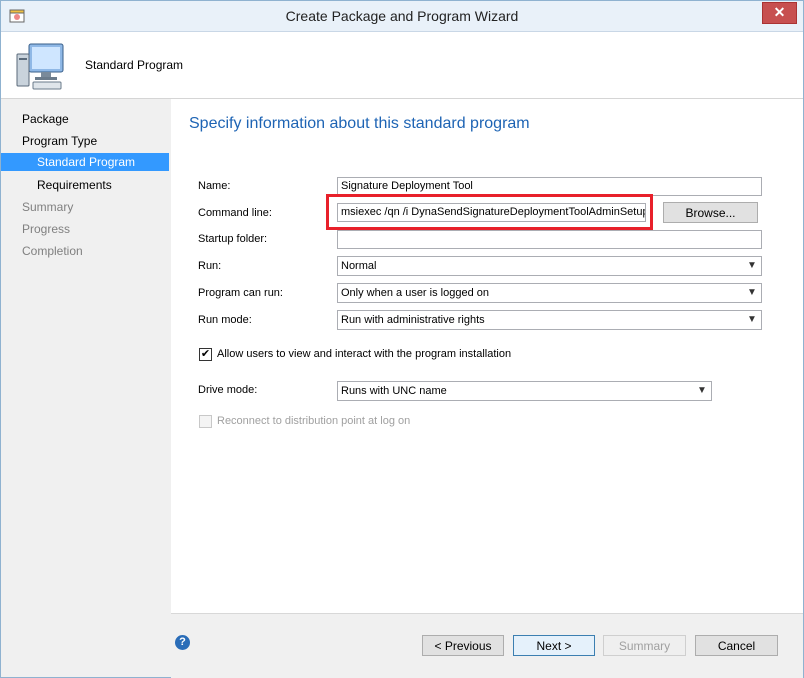 This screenshot has height=678, width=804. I want to click on drive-mode-value: Runs with UNC name, so click(394, 391).